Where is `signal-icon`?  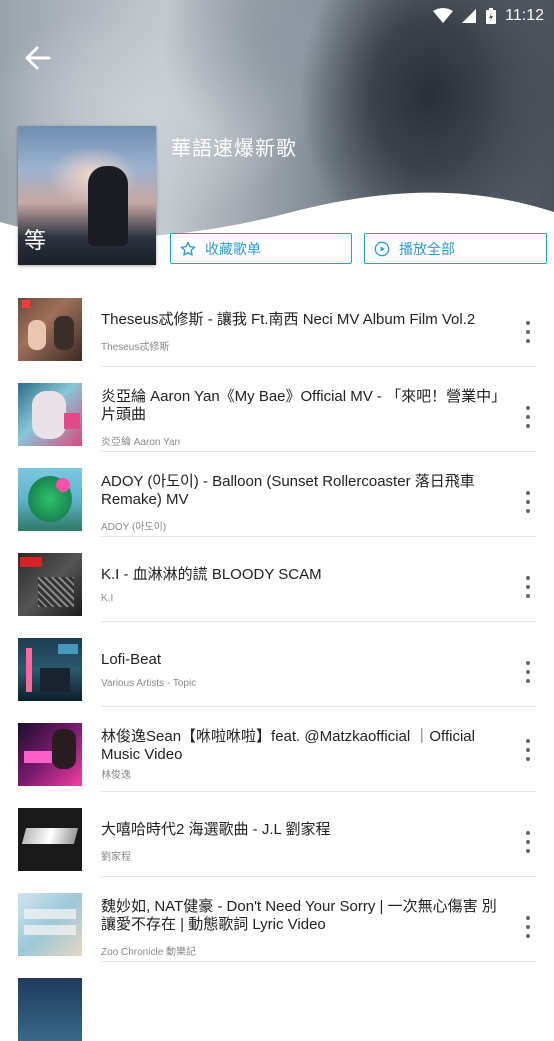 signal-icon is located at coordinates (469, 16).